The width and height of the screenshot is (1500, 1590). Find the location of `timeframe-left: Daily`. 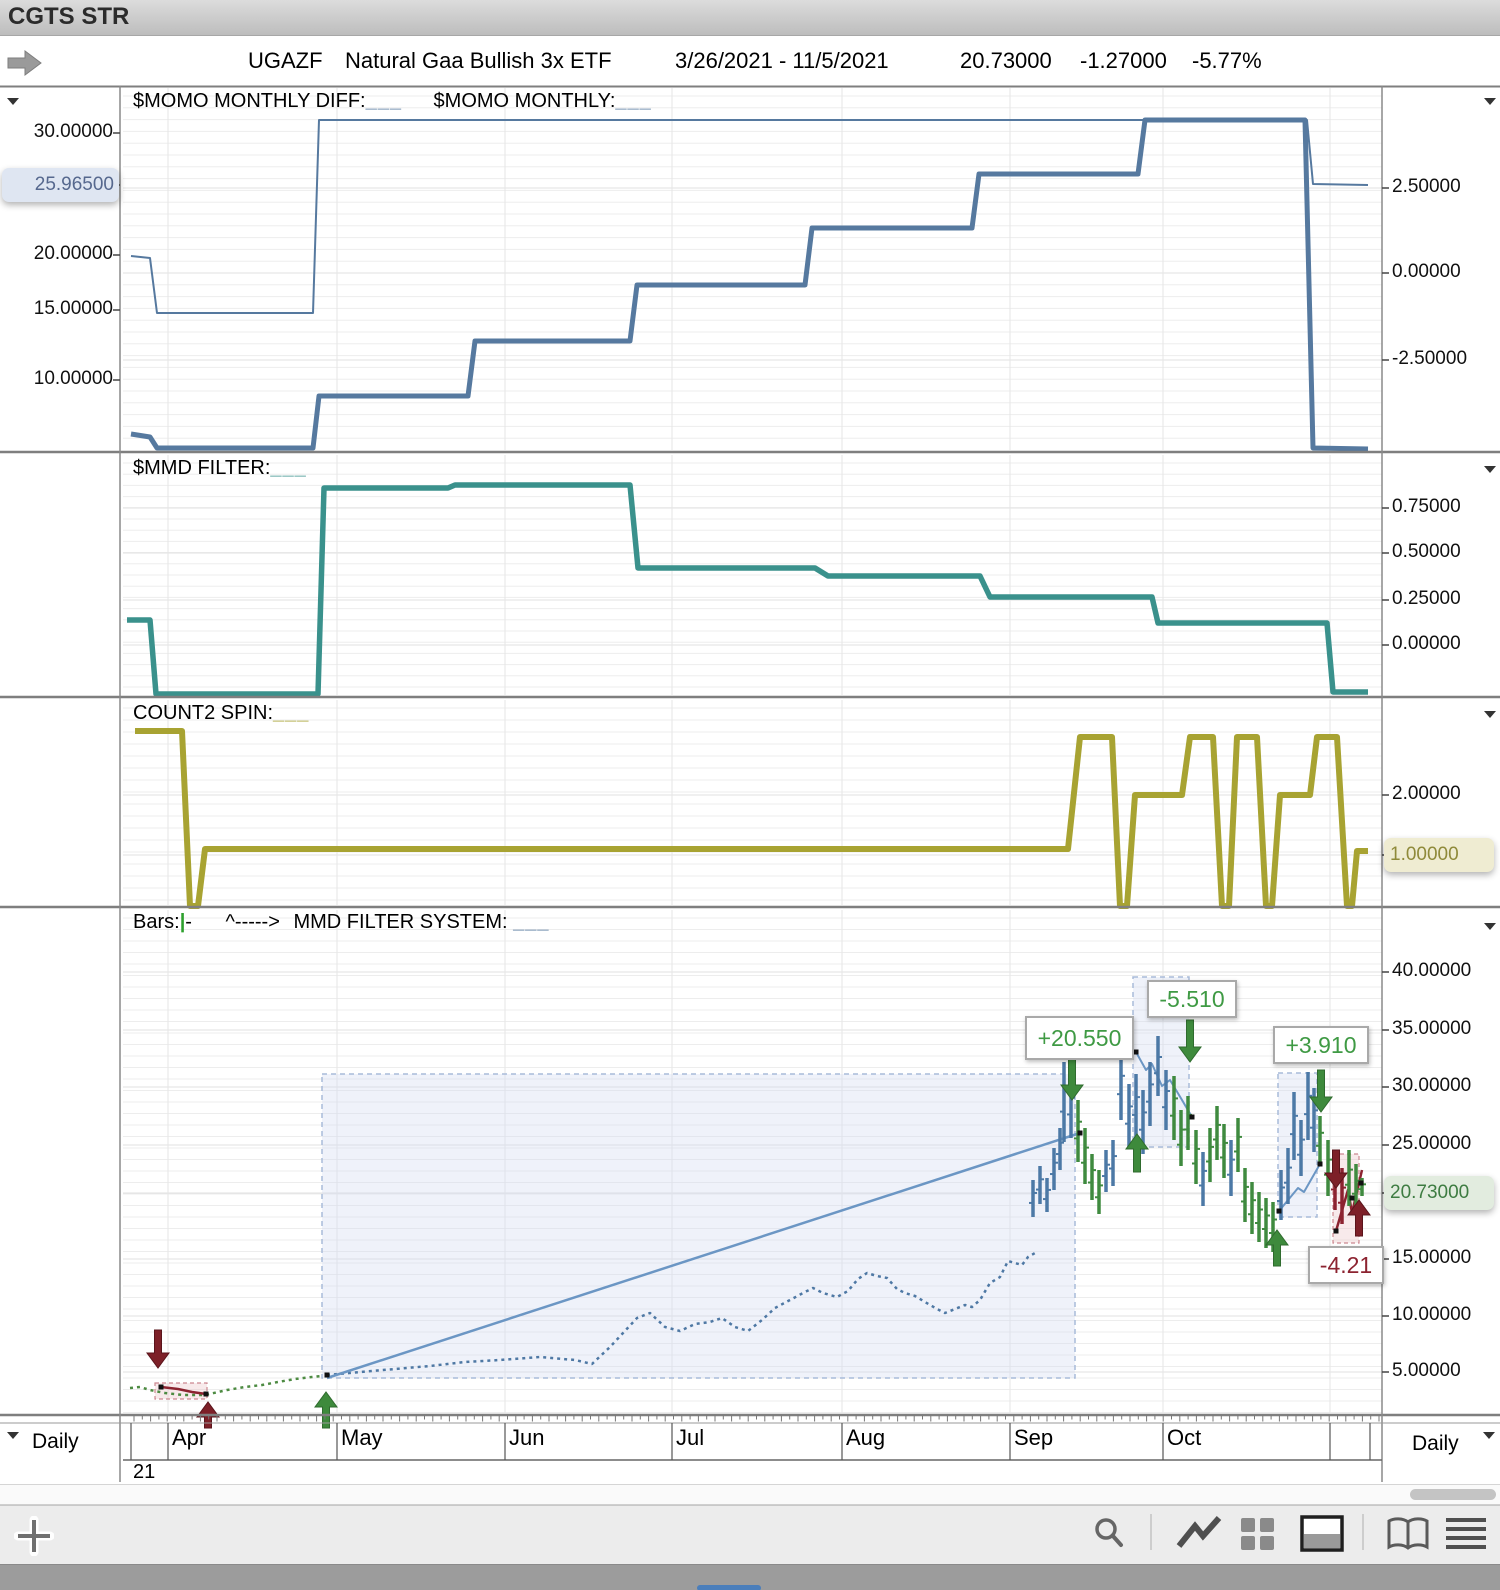

timeframe-left: Daily is located at coordinates (55, 1442).